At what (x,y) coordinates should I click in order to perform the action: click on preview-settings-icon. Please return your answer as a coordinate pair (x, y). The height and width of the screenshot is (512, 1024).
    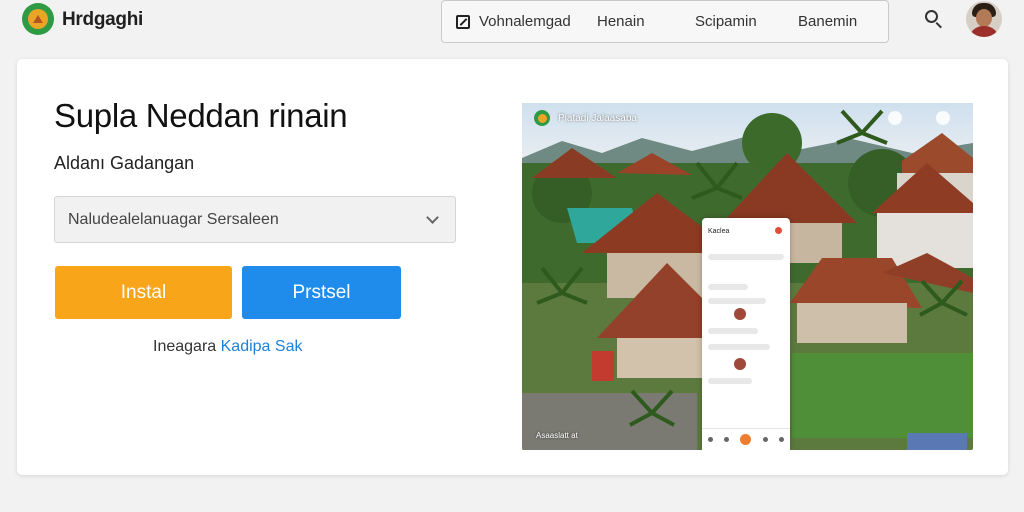
    Looking at the image, I should click on (943, 118).